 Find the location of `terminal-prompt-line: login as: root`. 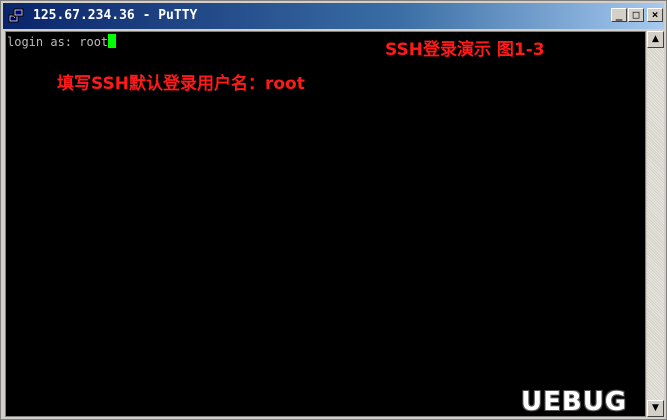

terminal-prompt-line: login as: root is located at coordinates (62, 42).